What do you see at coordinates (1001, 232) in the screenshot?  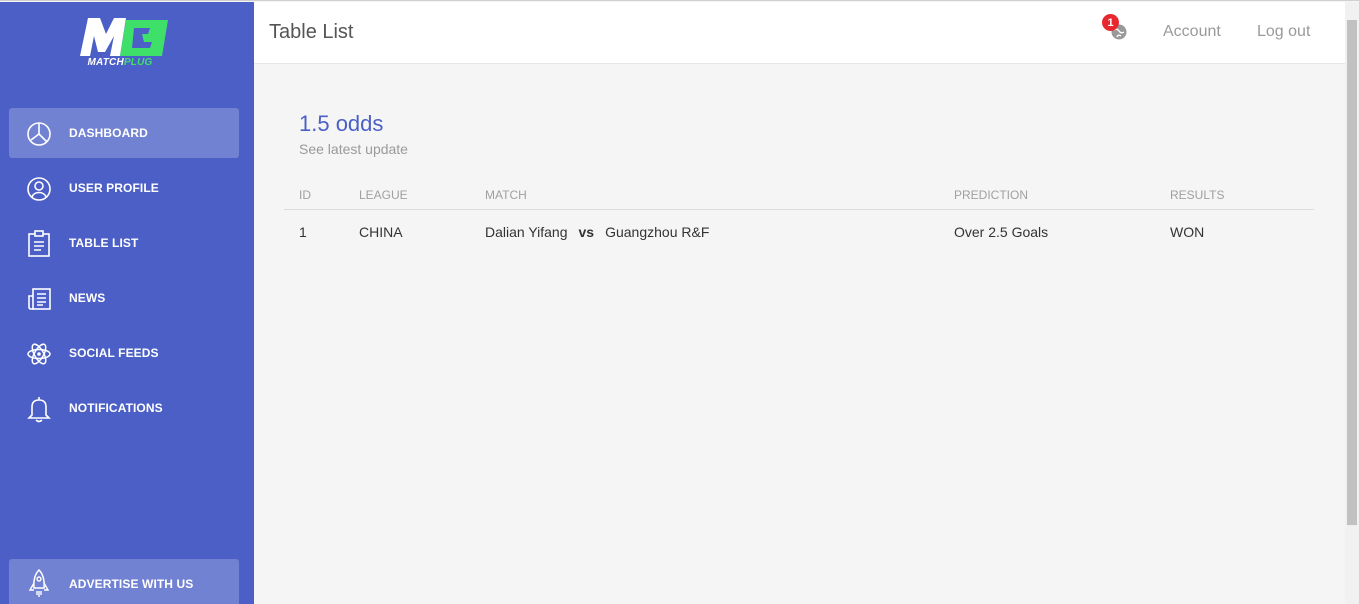 I see `cell-prediction: Over 2.5 Goals` at bounding box center [1001, 232].